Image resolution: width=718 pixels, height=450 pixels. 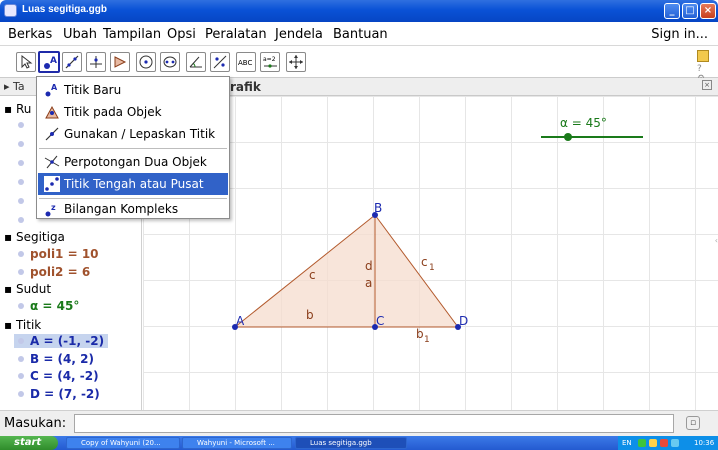 I want to click on menu-bantuan: Bantuan, so click(x=360, y=34).